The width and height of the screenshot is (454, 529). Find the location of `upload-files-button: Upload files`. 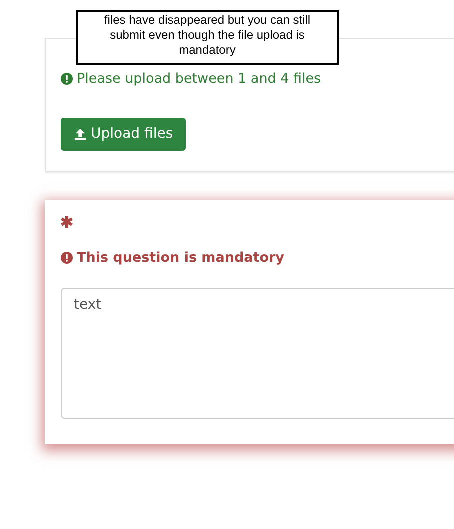

upload-files-button: Upload files is located at coordinates (123, 135).